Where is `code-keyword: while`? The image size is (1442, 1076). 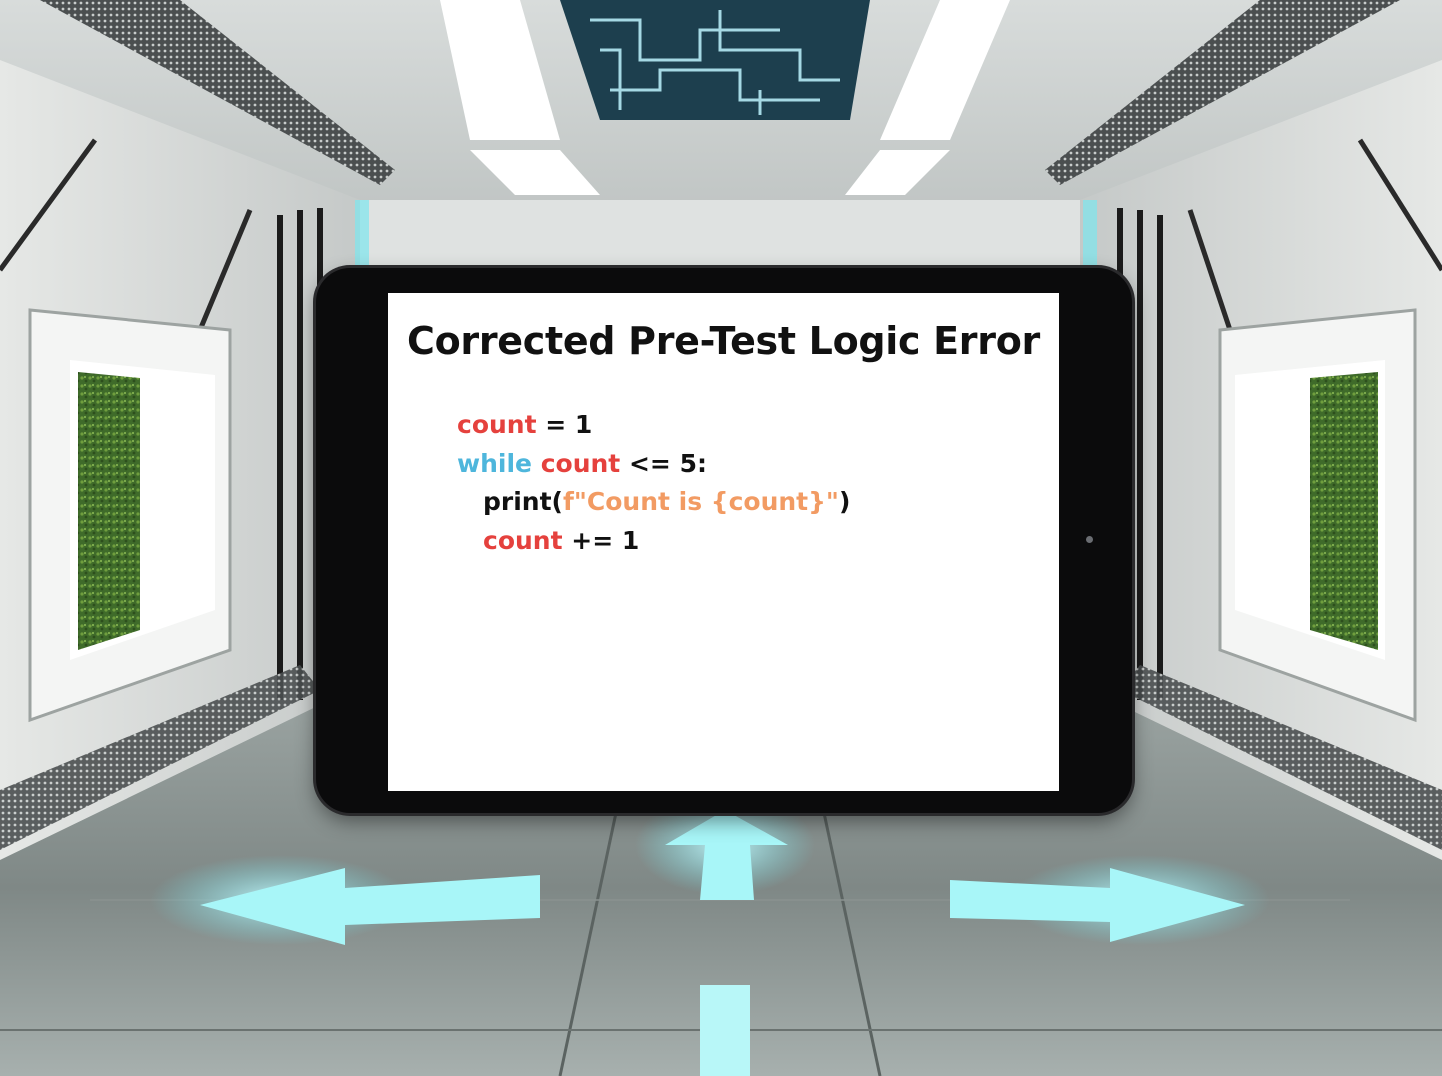
code-keyword: while is located at coordinates (494, 463).